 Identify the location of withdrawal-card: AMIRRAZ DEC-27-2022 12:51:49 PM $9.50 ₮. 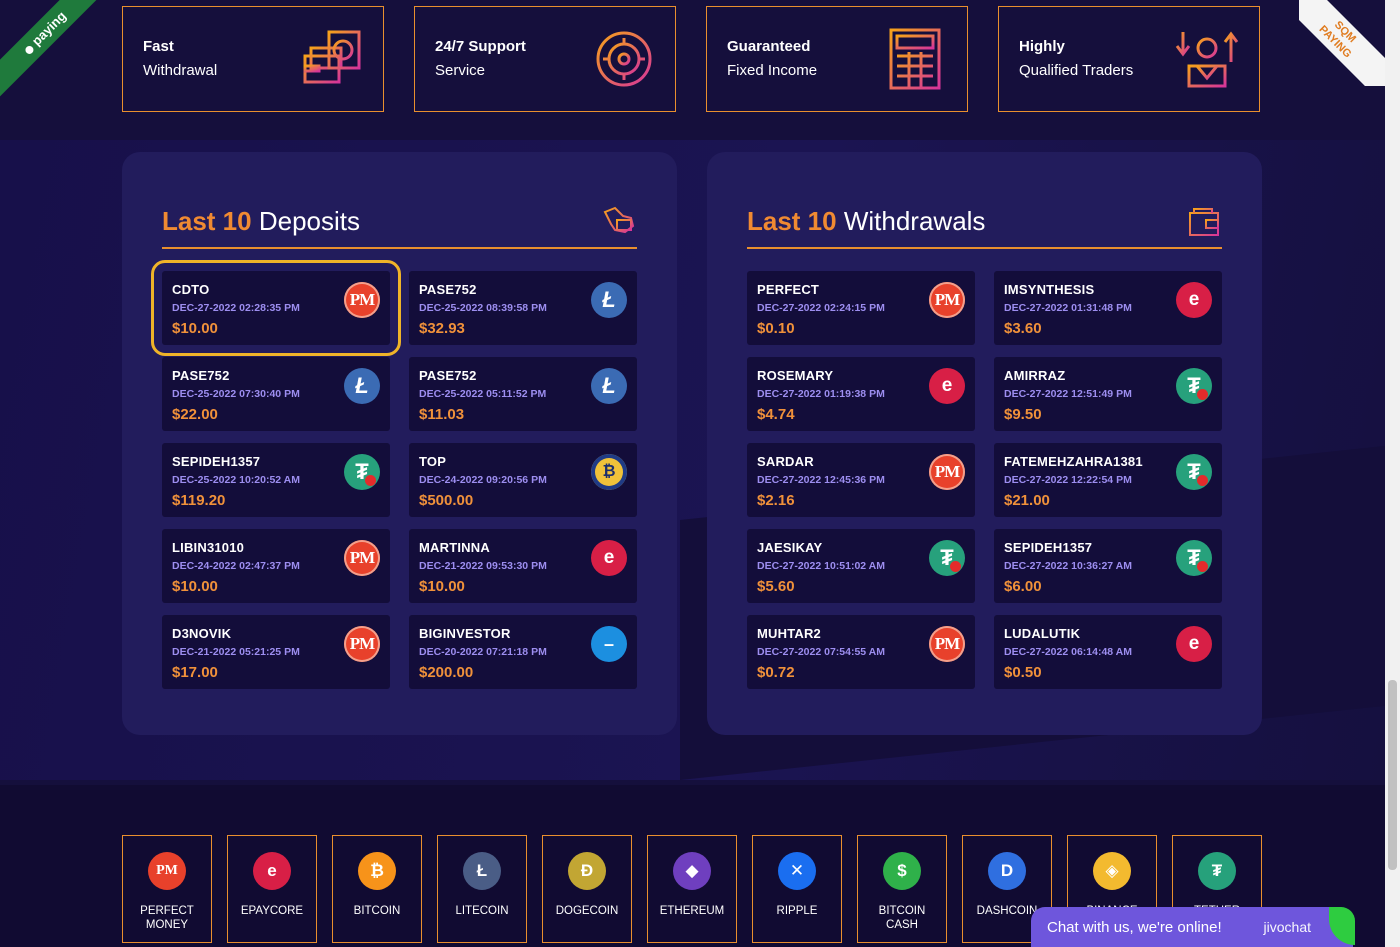
(1108, 394).